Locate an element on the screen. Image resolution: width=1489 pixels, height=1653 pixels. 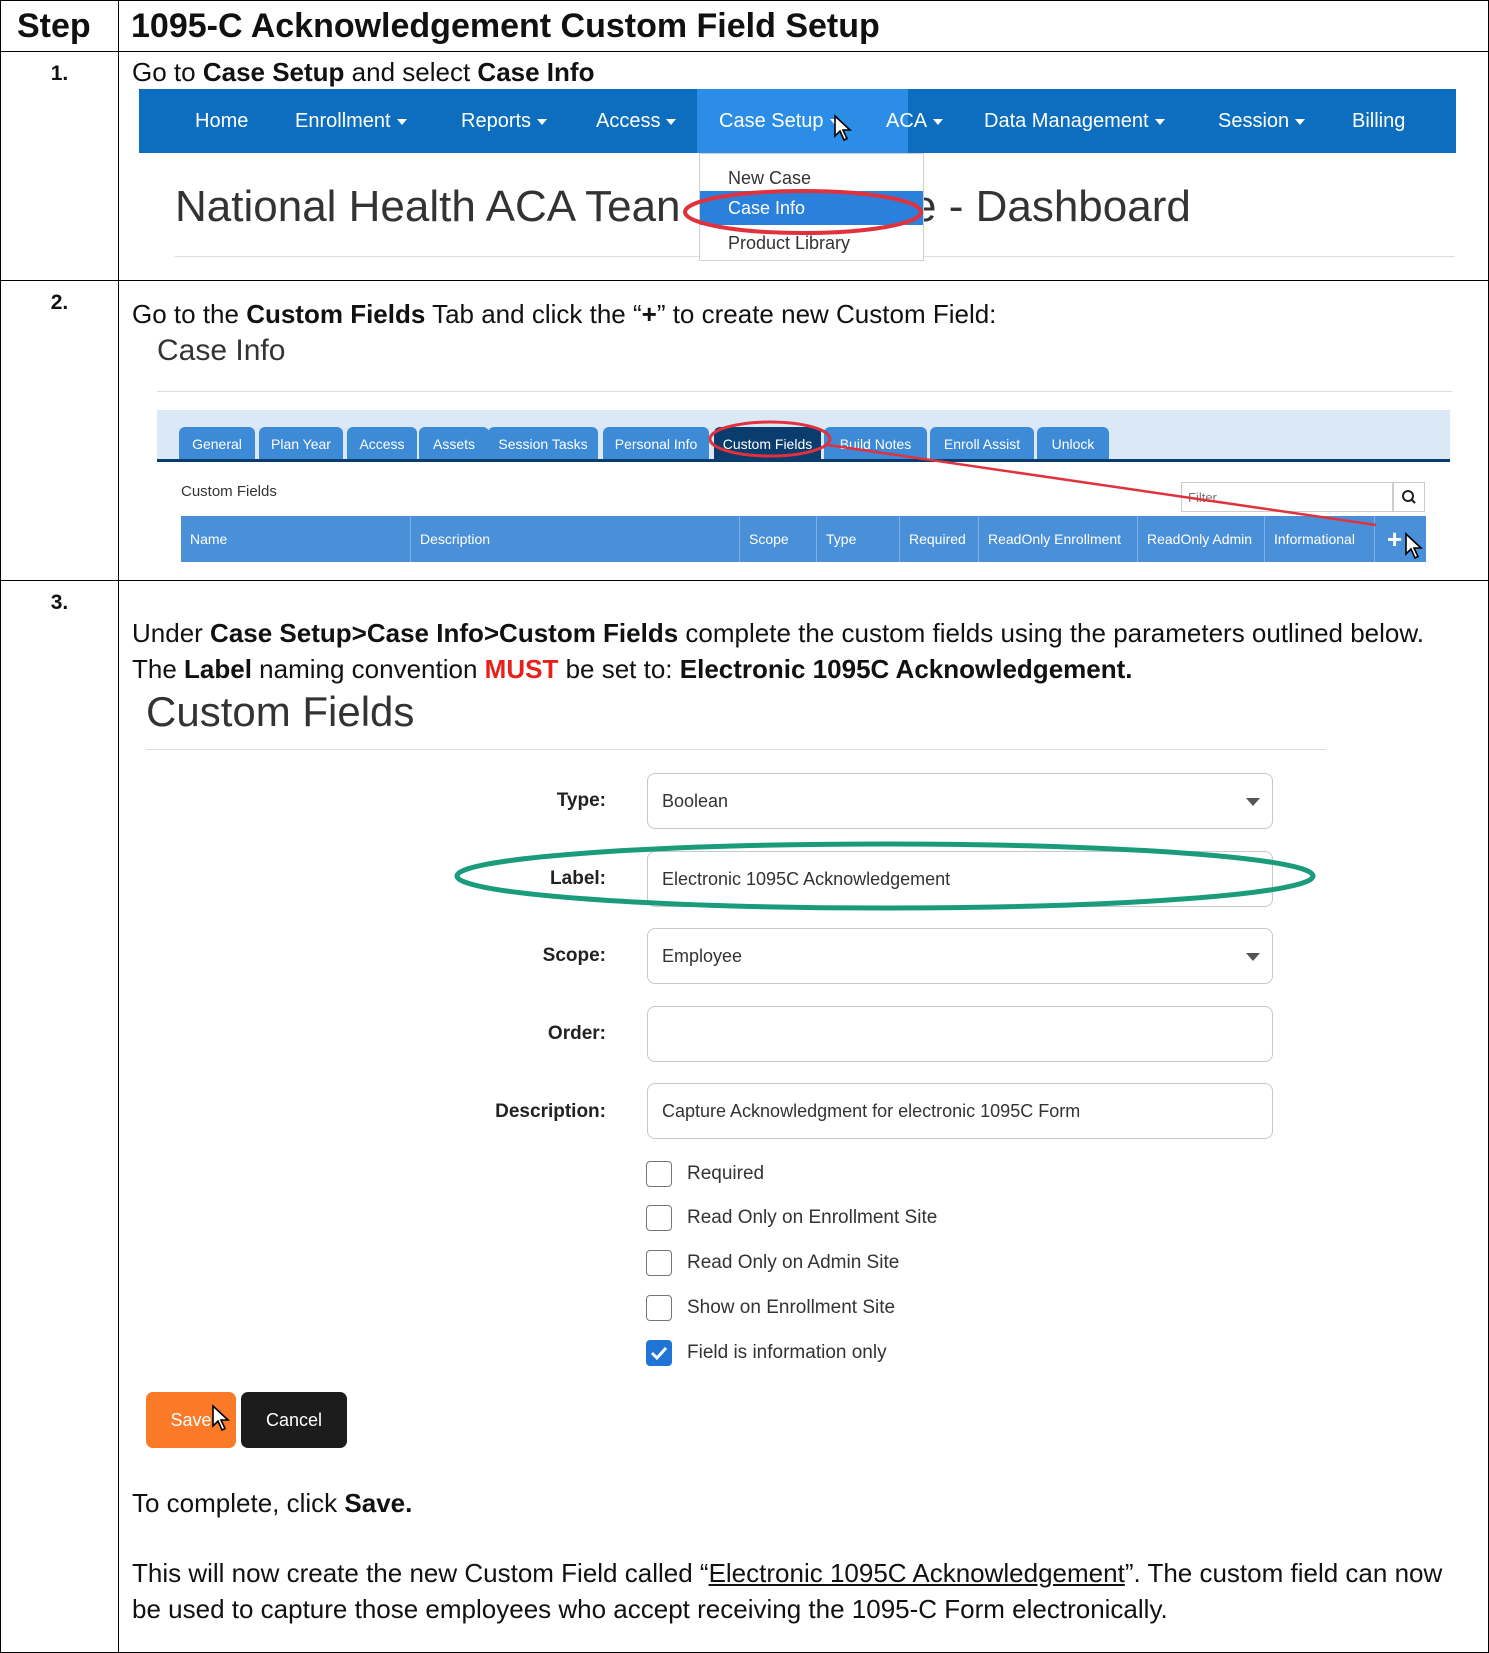
field-name-underlined: Electronic 1095C Acknowledgement is located at coordinates (916, 1573).